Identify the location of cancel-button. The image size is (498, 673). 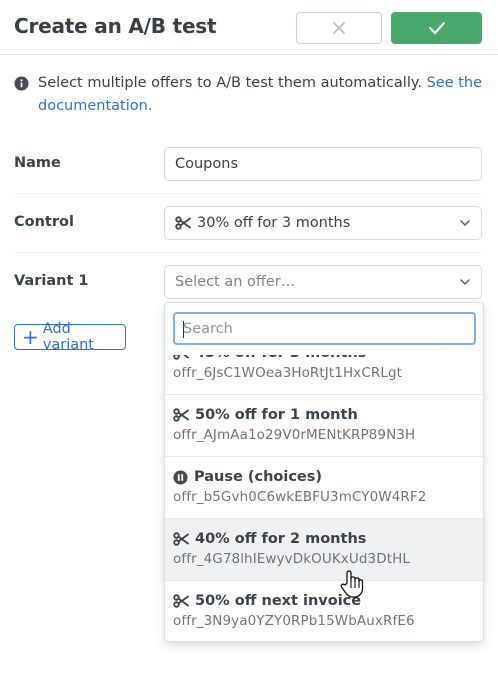
(339, 28).